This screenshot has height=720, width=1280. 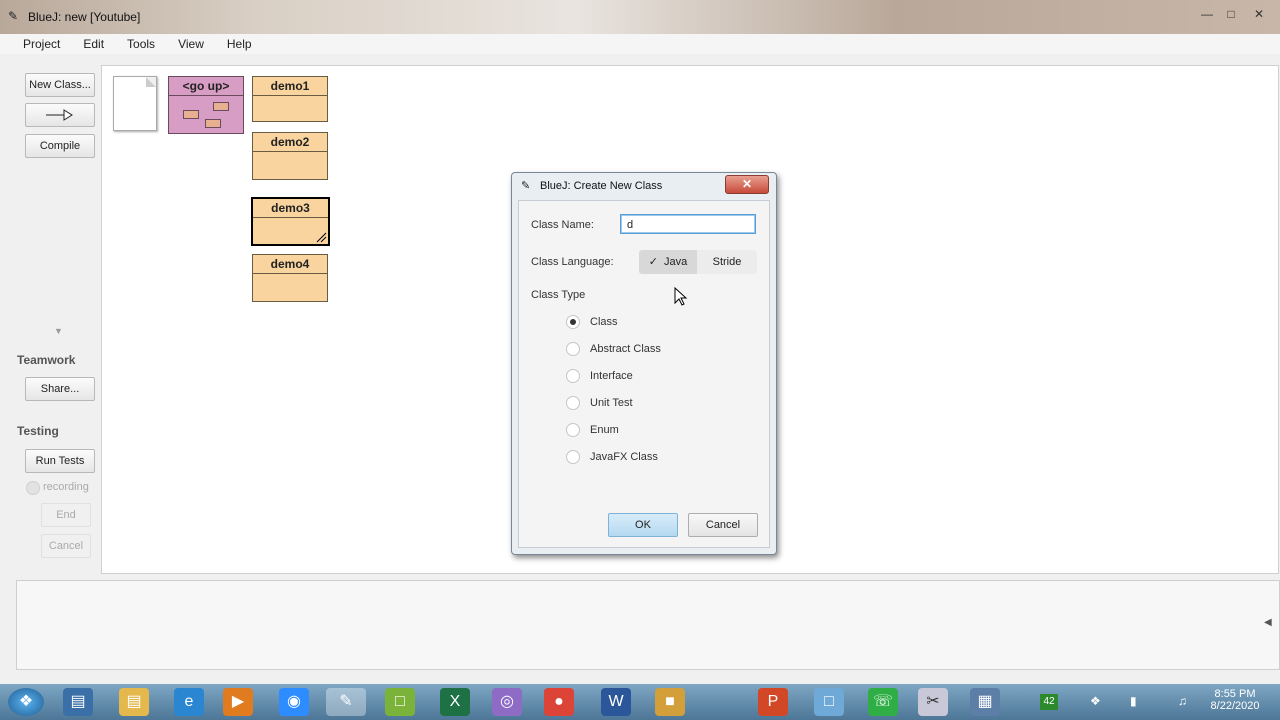 I want to click on recorder-icon: ◎, so click(x=507, y=702).